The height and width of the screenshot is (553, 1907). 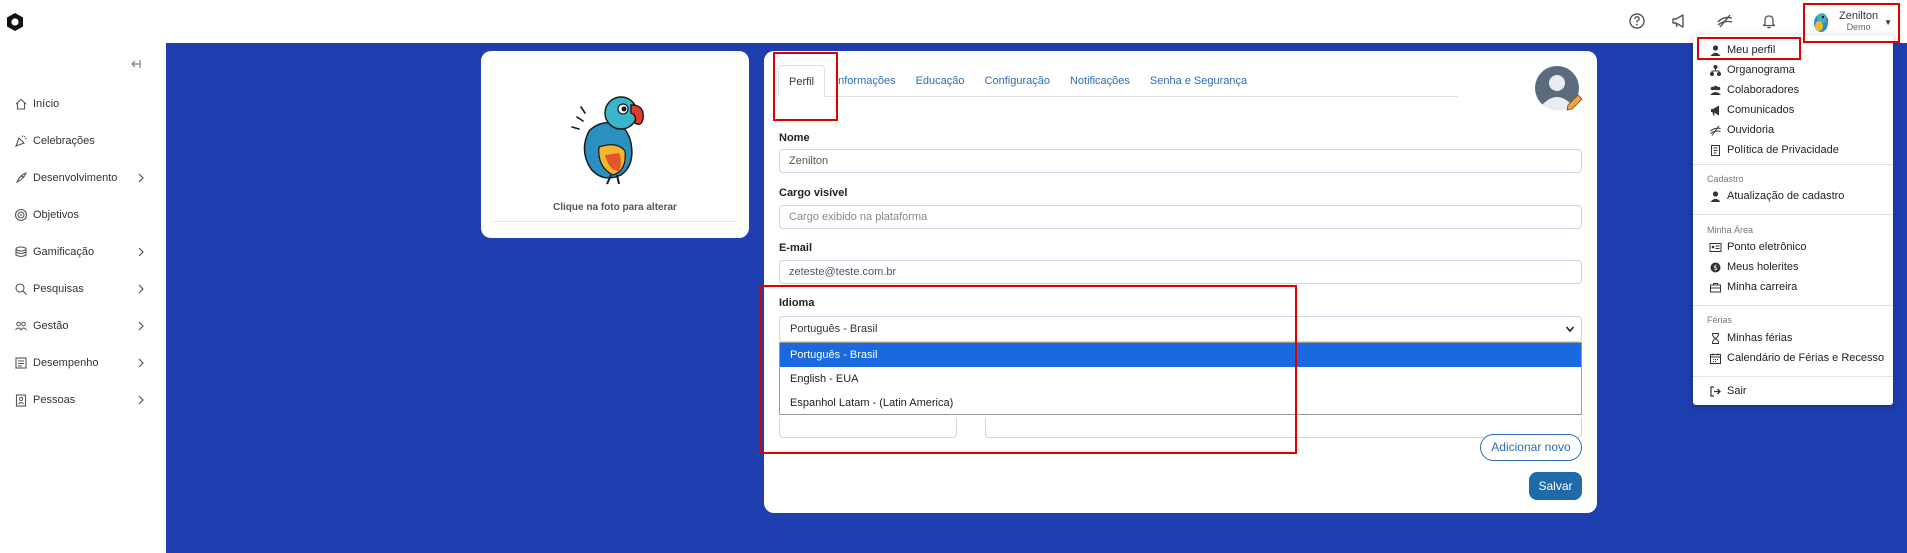 What do you see at coordinates (1750, 338) in the screenshot?
I see `menu-item-minhas-ferias: Minhas férias` at bounding box center [1750, 338].